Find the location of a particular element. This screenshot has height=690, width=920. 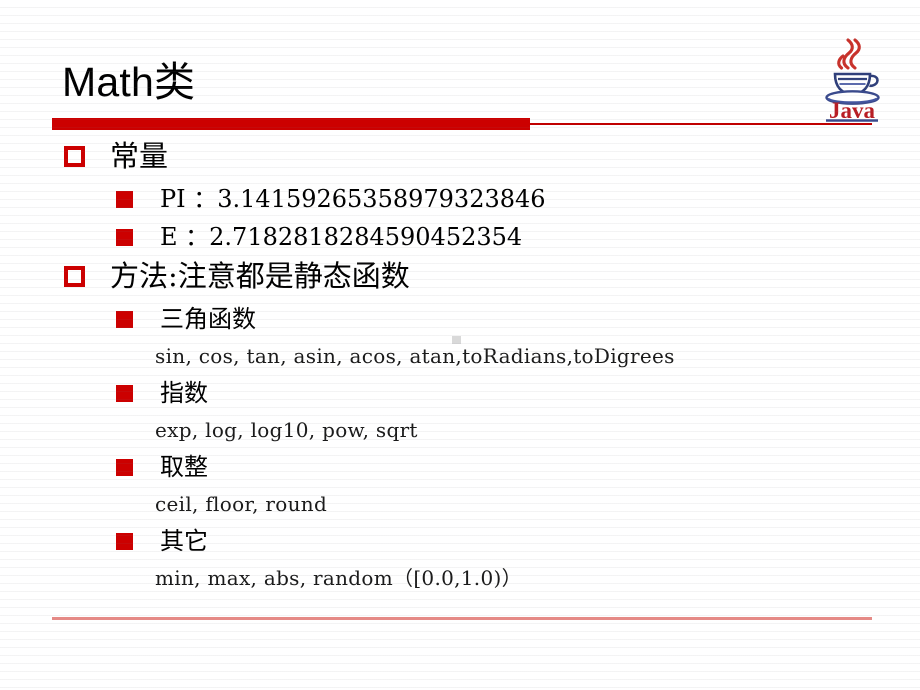

outline-item-methods-heading: 方法:注意都是静态函数 is located at coordinates (460, 278).